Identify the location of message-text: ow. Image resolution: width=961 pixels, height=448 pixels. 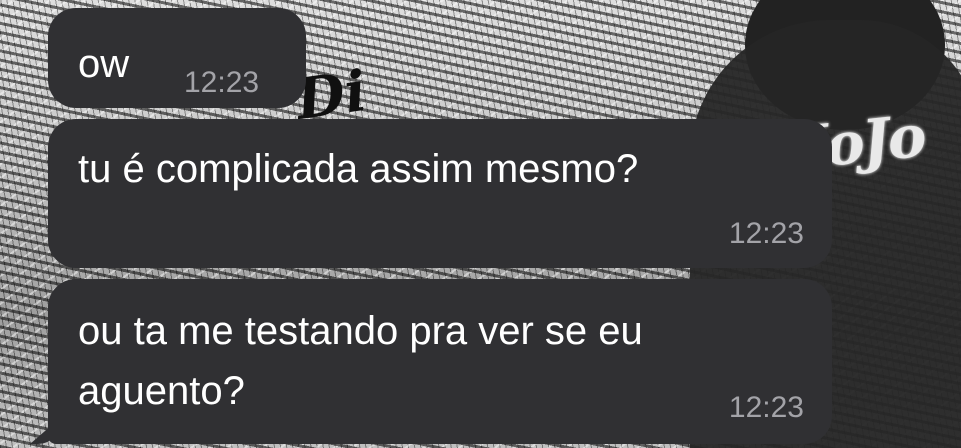
(104, 64).